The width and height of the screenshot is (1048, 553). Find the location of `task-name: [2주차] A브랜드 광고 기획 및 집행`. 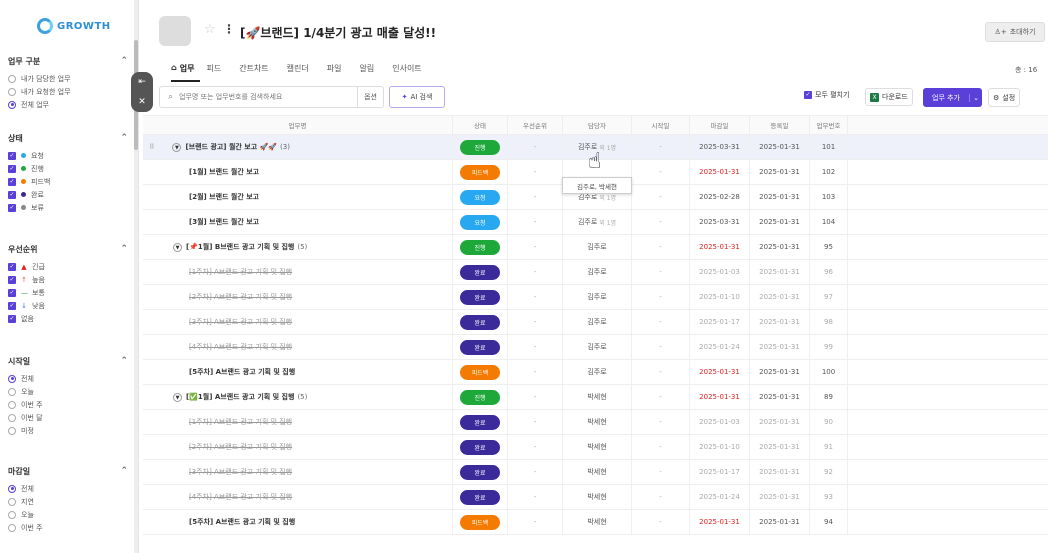

task-name: [2주차] A브랜드 광고 기획 및 집행 is located at coordinates (240, 297).